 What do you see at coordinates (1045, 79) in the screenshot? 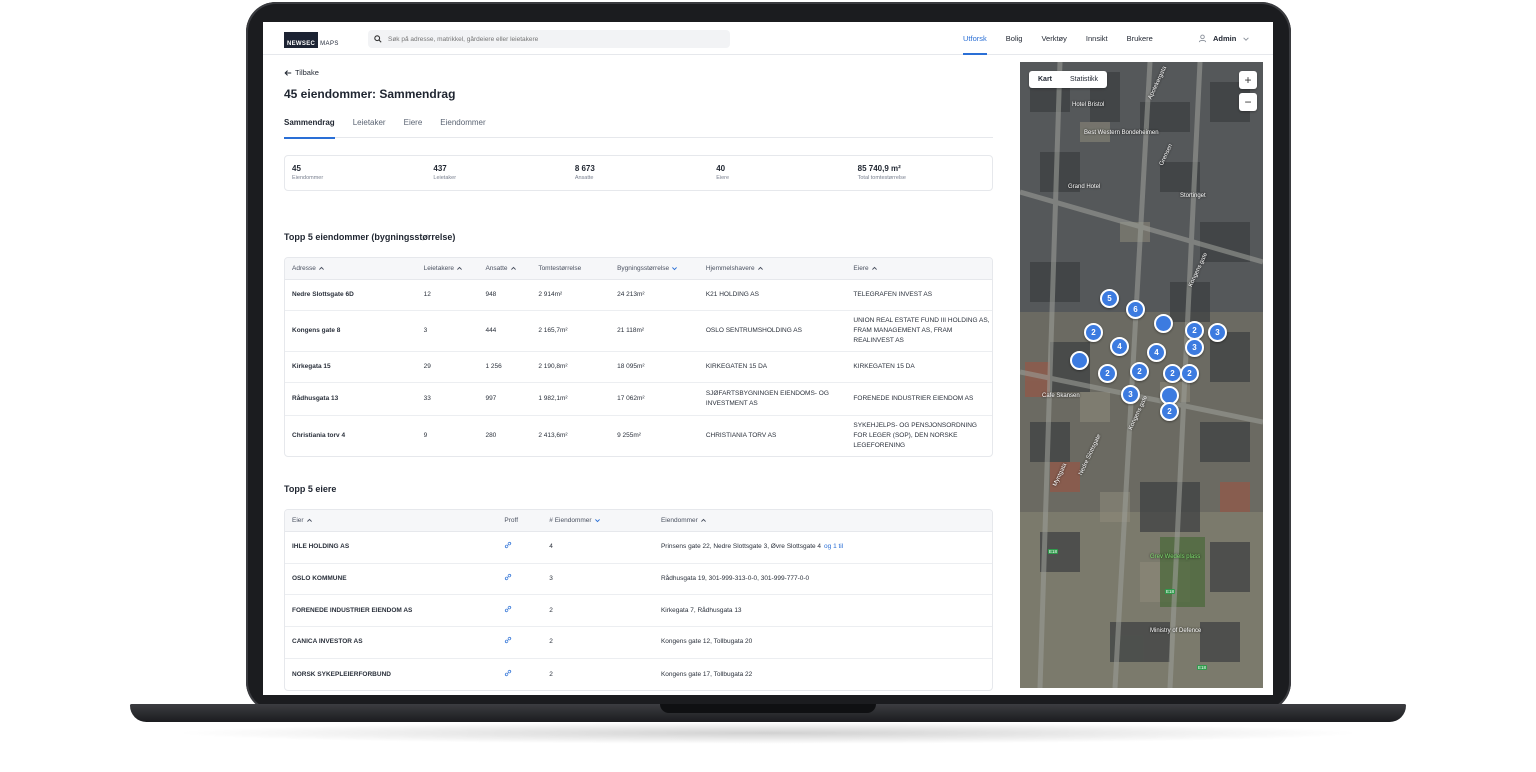
I see `map-toggle-kart: Kart` at bounding box center [1045, 79].